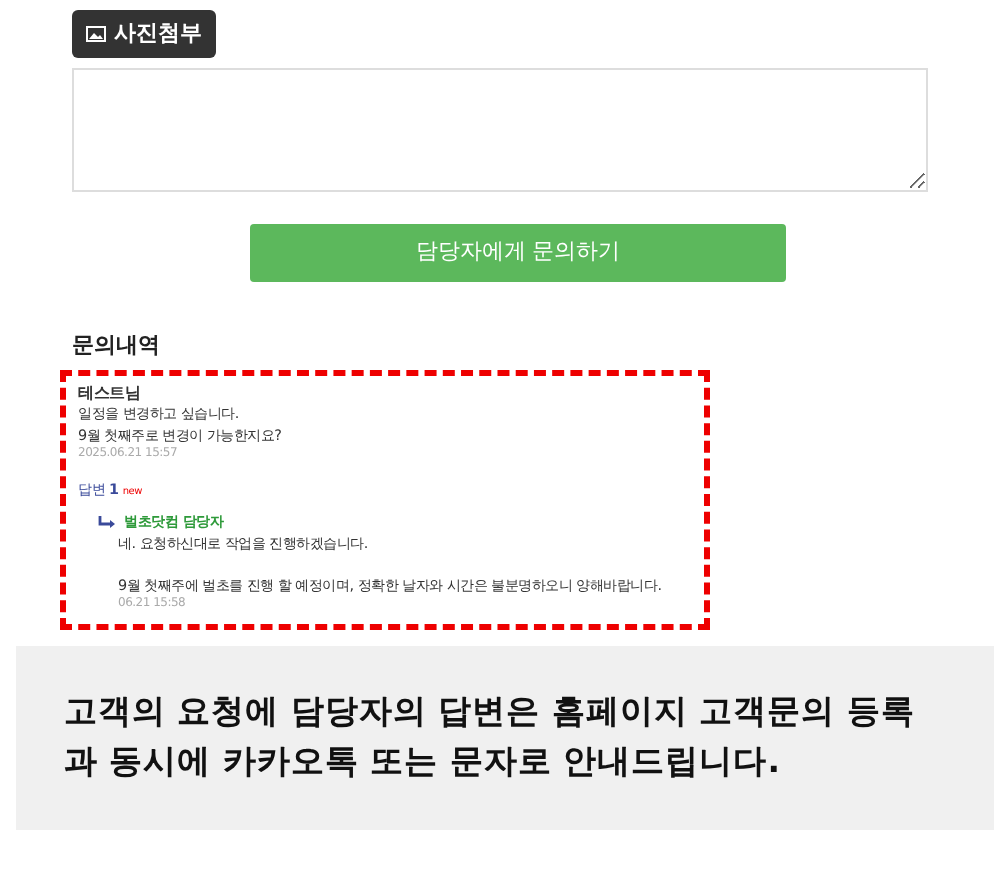  Describe the element at coordinates (96, 34) in the screenshot. I see `image-icon` at that location.